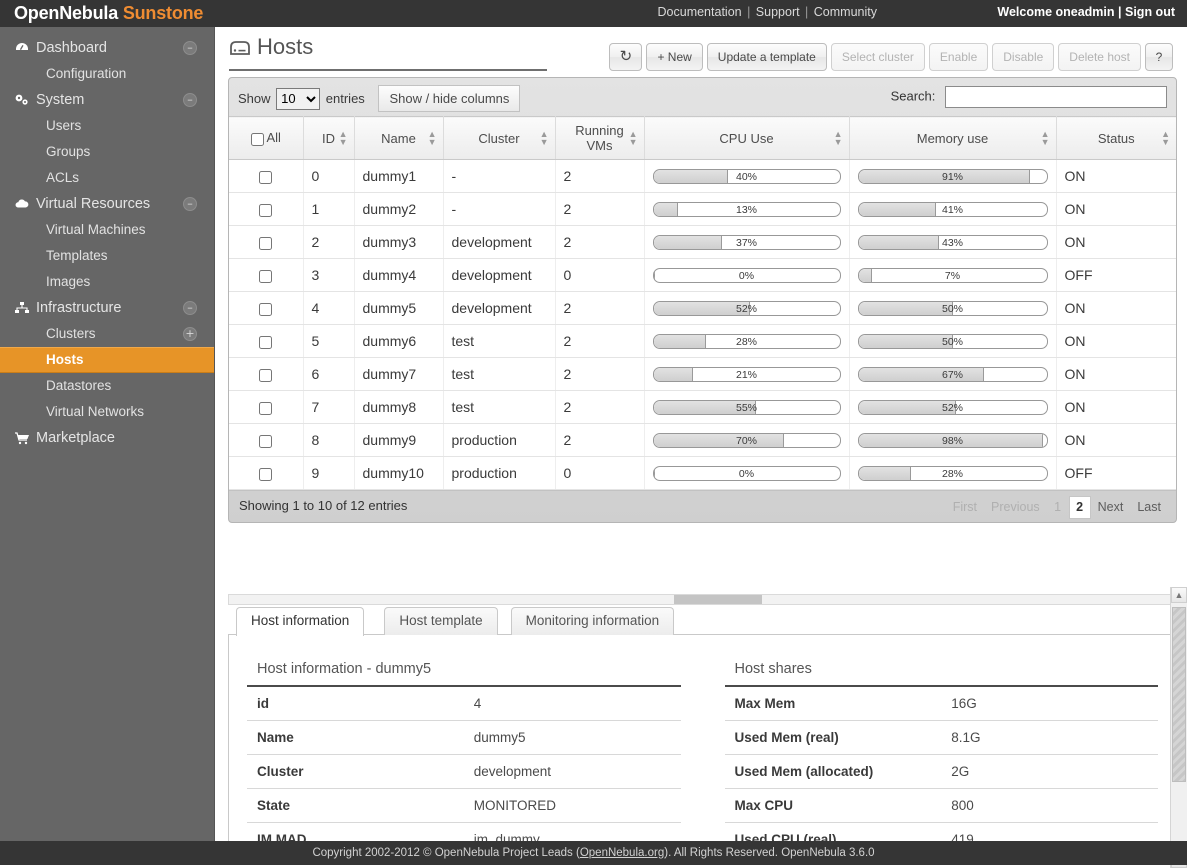  Describe the element at coordinates (702, 176) in the screenshot. I see `table-row: 0dummy1-240%91%ON` at that location.